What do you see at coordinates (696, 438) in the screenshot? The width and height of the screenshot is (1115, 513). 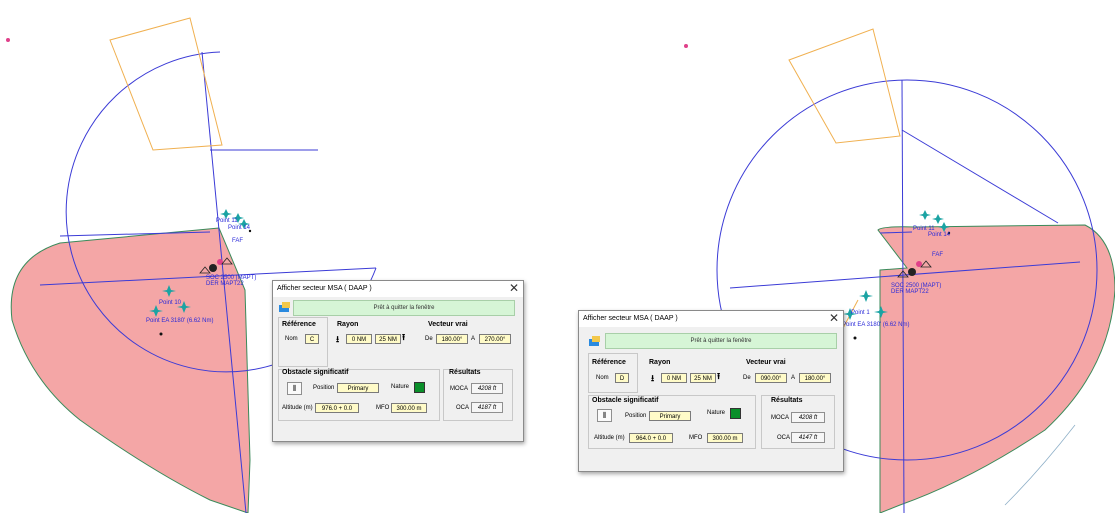 I see `right-mfo-label: MFO` at bounding box center [696, 438].